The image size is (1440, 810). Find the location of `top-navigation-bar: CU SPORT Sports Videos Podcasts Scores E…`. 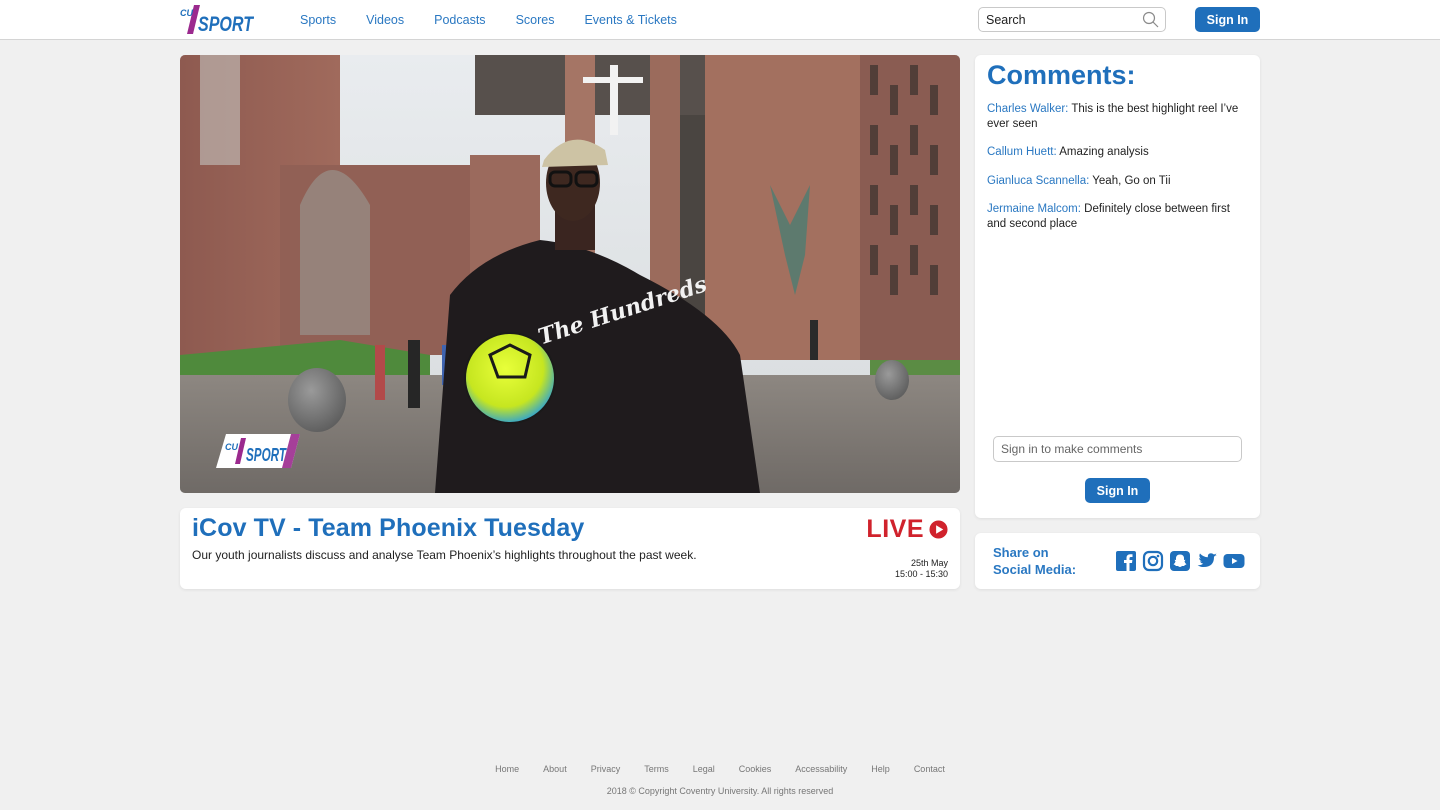

top-navigation-bar: CU SPORT Sports Videos Podcasts Scores E… is located at coordinates (720, 20).